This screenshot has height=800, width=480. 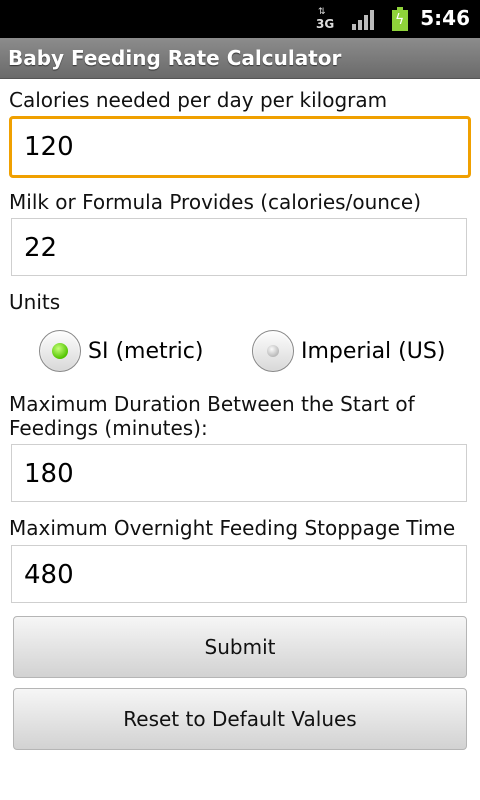 I want to click on status-bar: ⇅ 3G ϟ 5:46, so click(x=240, y=19).